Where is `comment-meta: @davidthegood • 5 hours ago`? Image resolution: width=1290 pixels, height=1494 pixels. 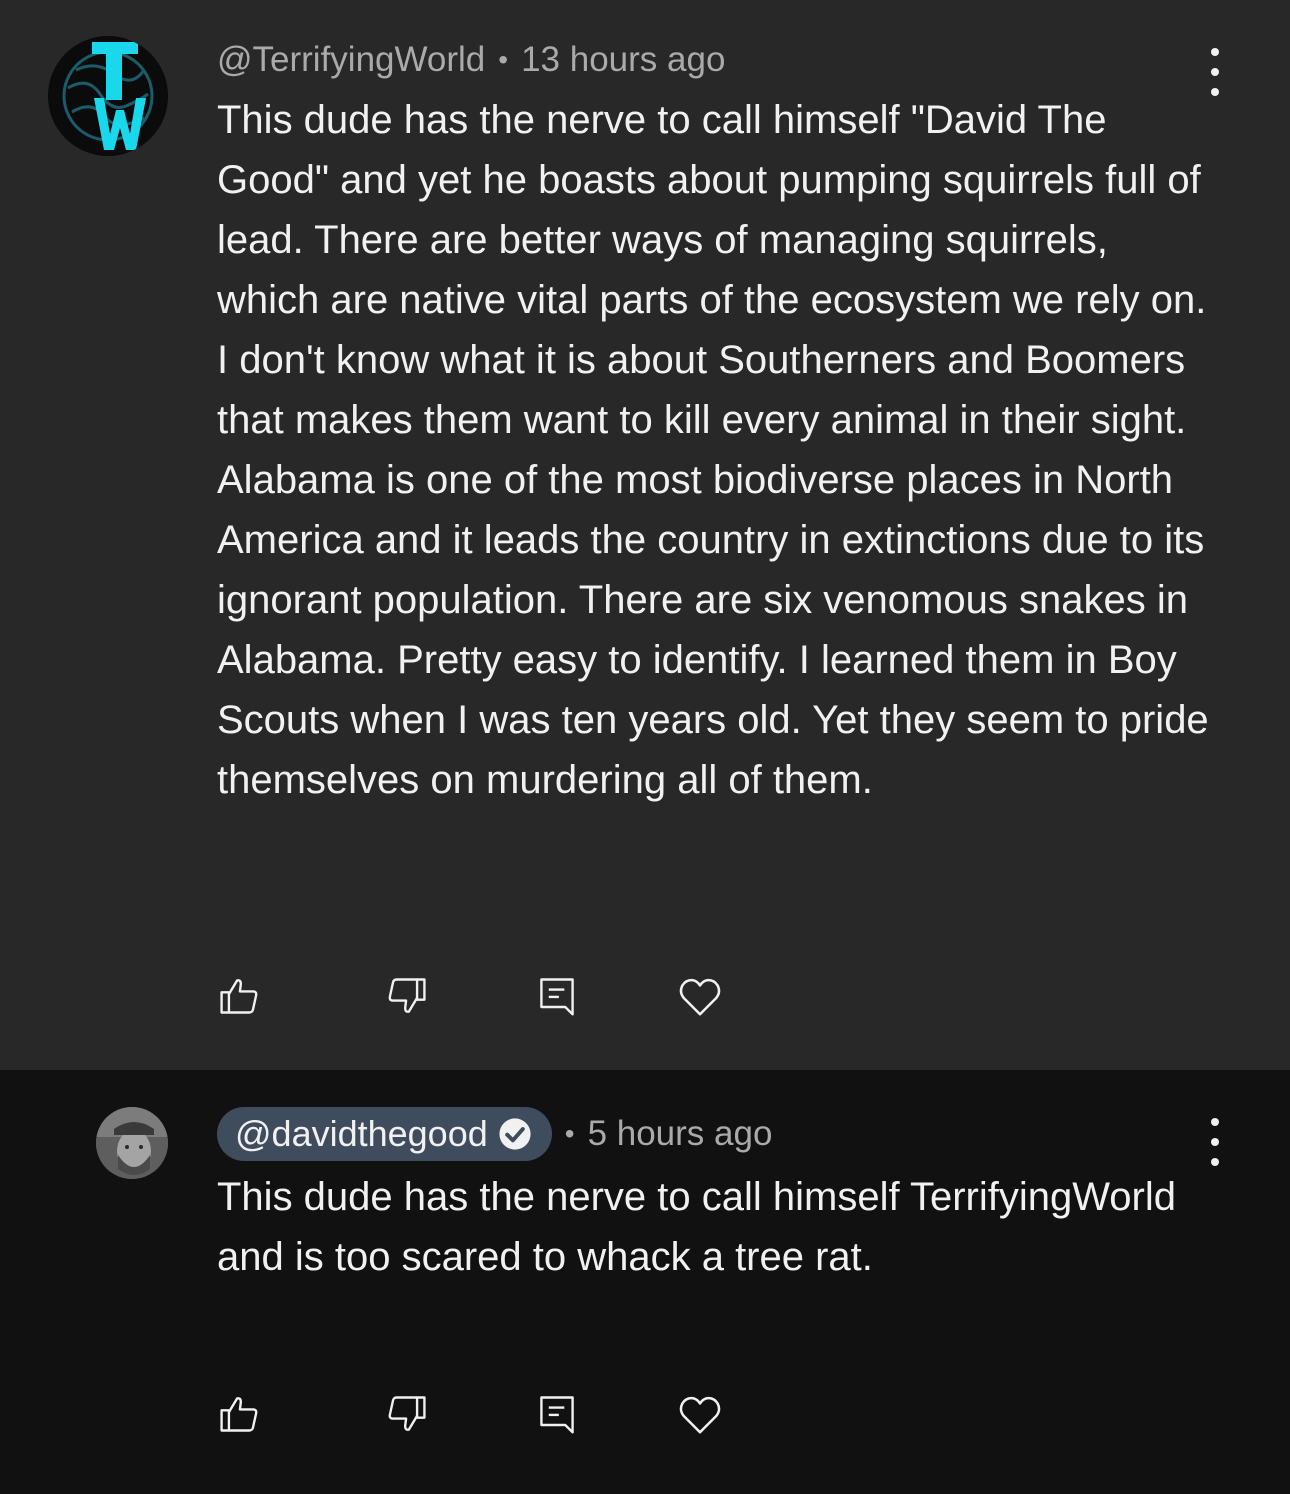 comment-meta: @davidthegood • 5 hours ago is located at coordinates (494, 1134).